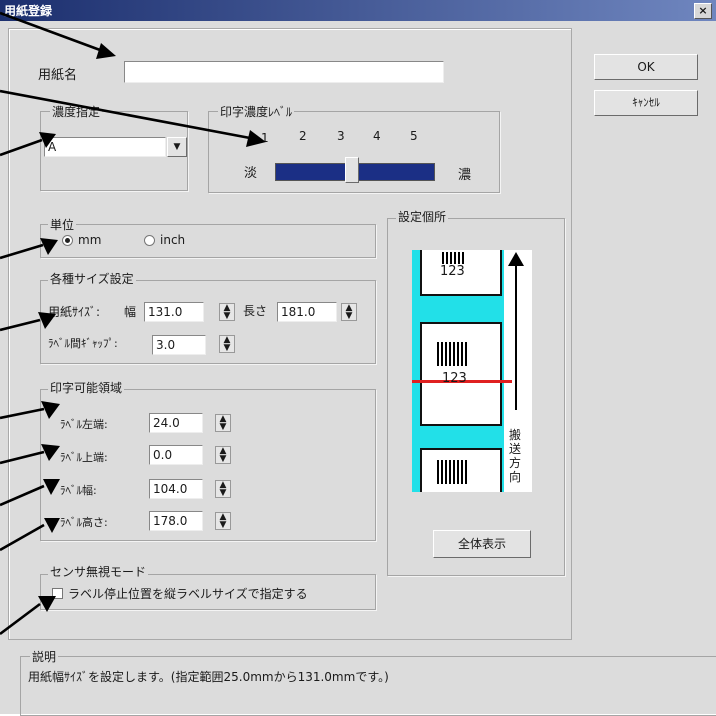 The height and width of the screenshot is (716, 716). Describe the element at coordinates (78, 490) in the screenshot. I see `label-width-label: ﾗﾍﾞﾙ幅:` at that location.